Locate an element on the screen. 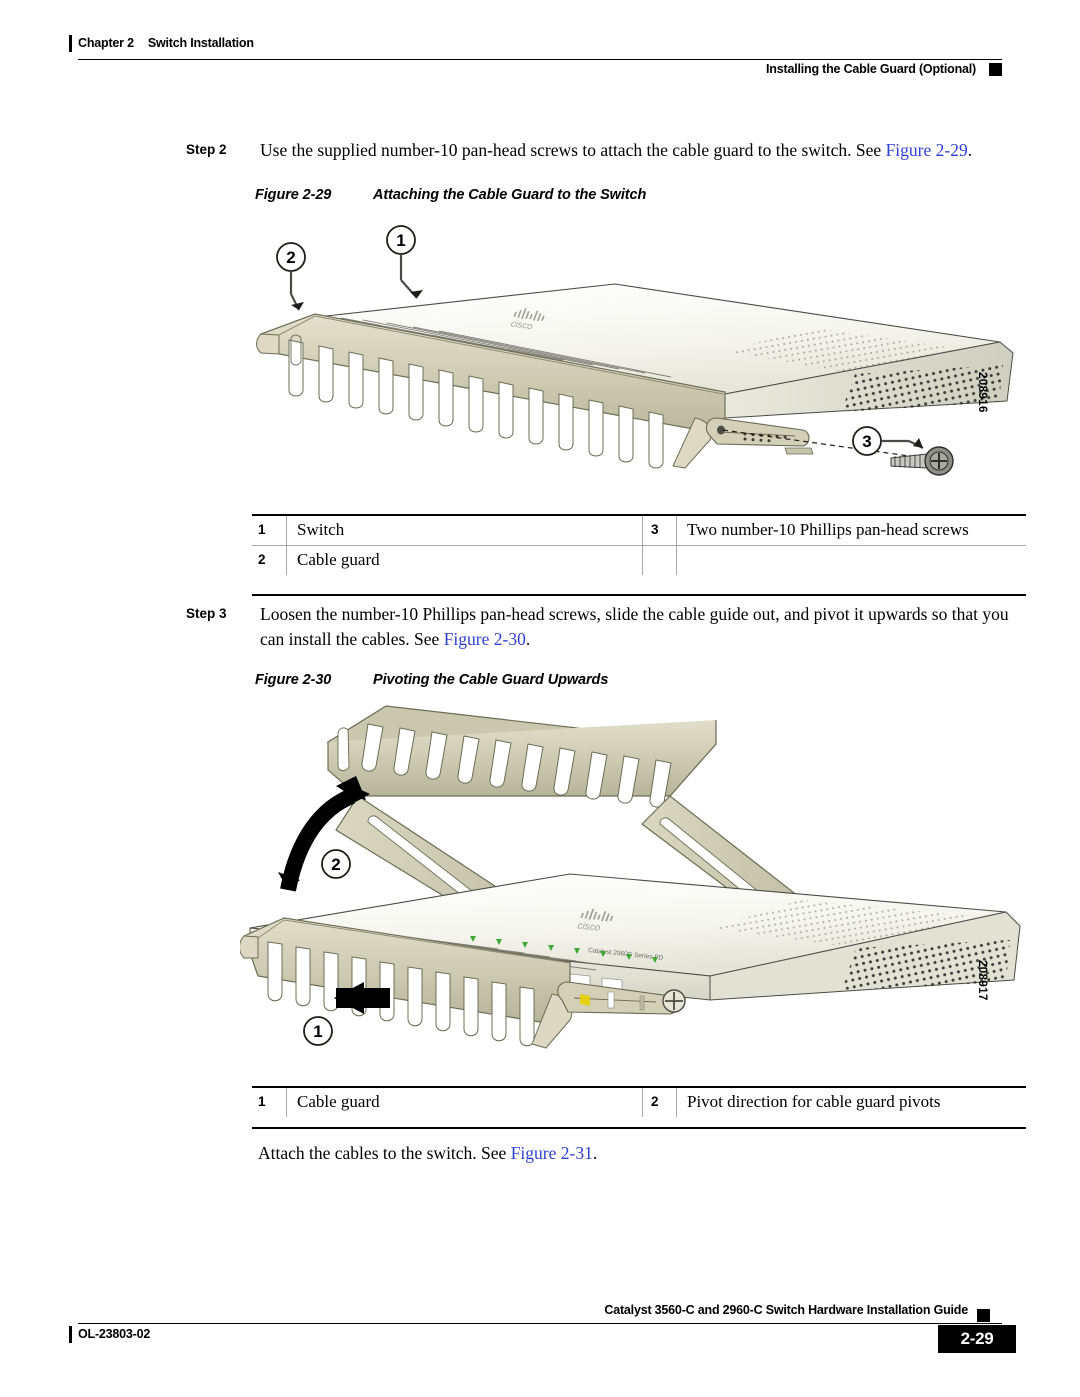 The height and width of the screenshot is (1397, 1080). legend-2-rule-top is located at coordinates (639, 1087).